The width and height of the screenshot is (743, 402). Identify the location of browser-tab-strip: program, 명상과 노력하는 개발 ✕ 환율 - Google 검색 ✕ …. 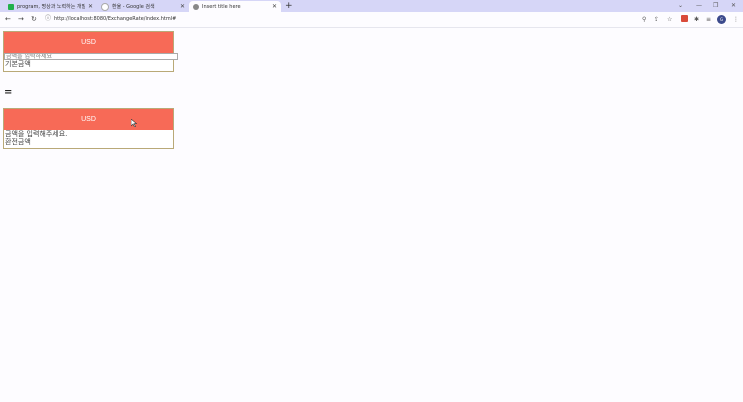
(371, 6).